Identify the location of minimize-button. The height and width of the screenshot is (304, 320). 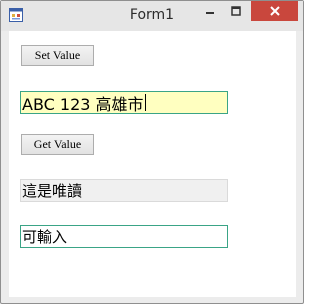
(210, 11).